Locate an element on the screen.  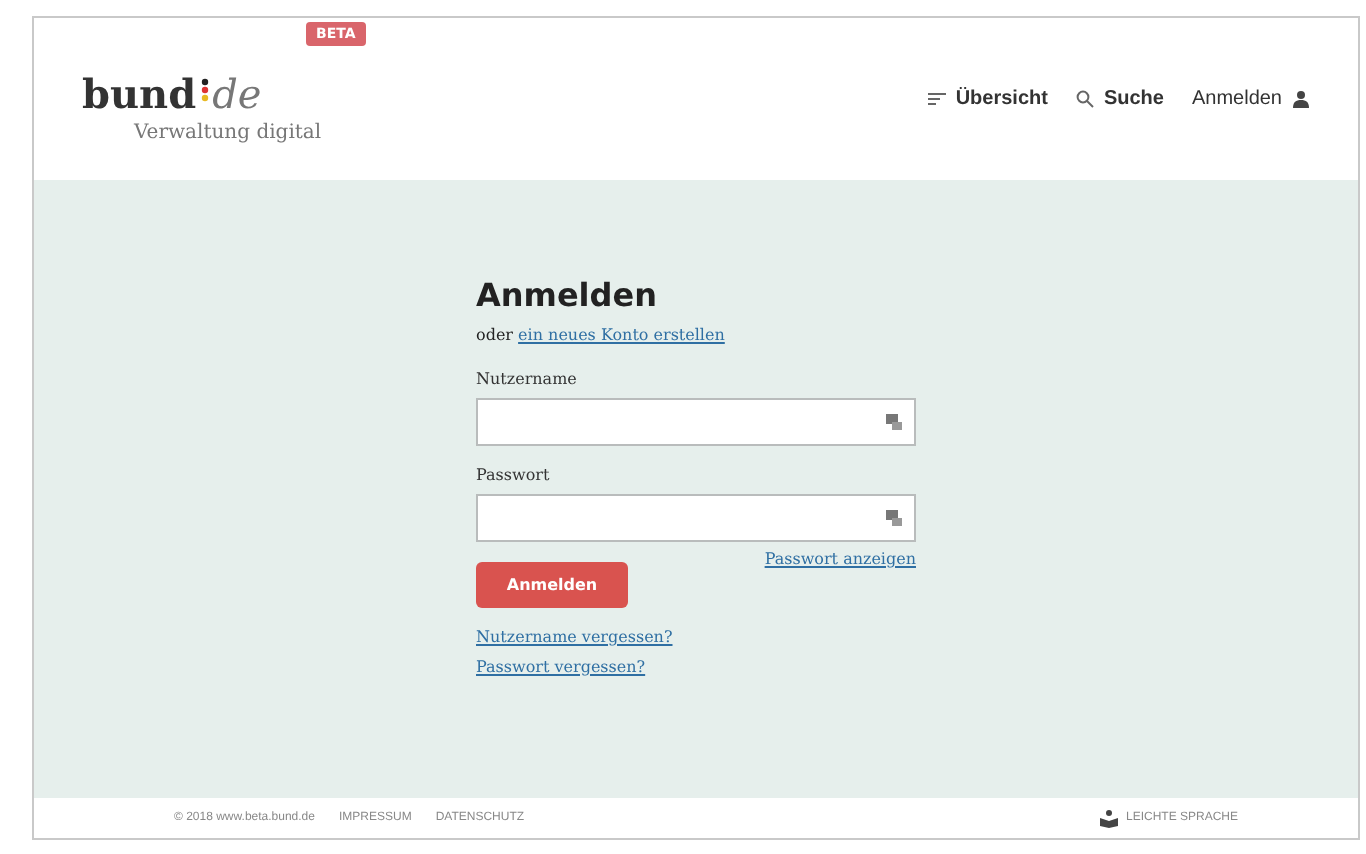
nav-link: Anmelden is located at coordinates (1250, 99).